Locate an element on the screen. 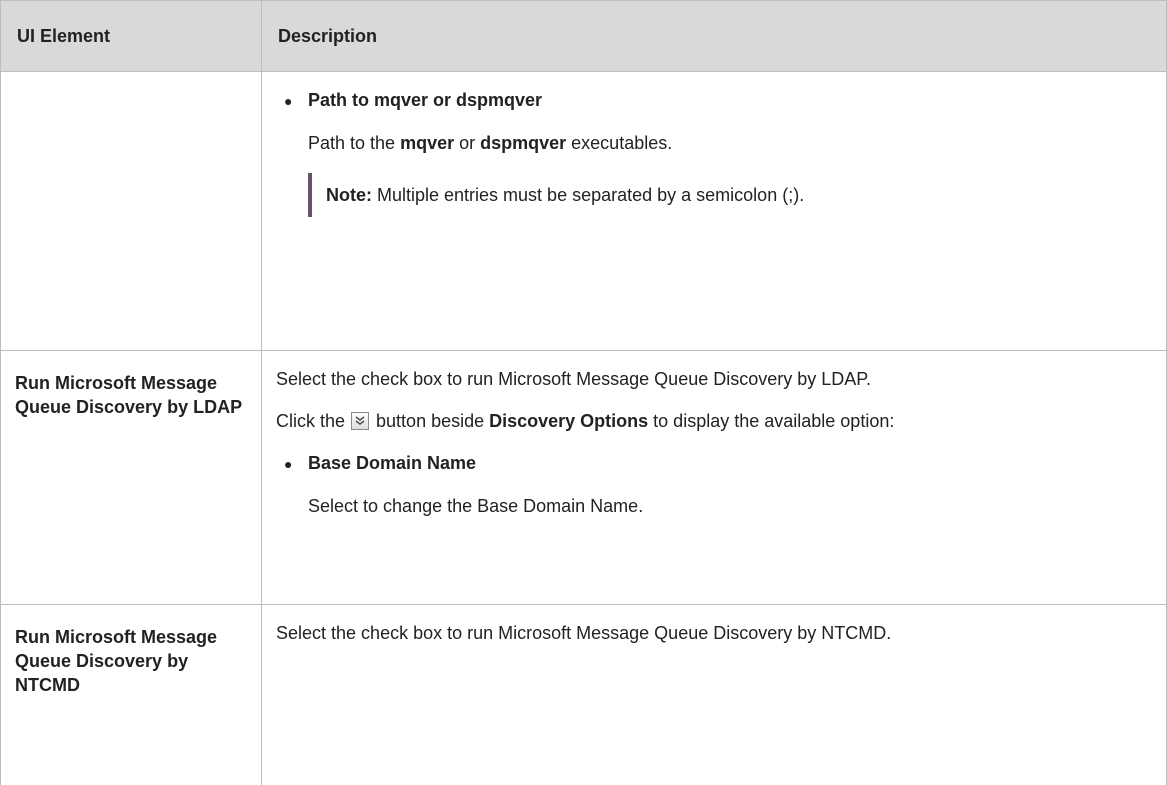 Image resolution: width=1167 pixels, height=785 pixels. table-header-row: UI Element Description is located at coordinates (584, 36).